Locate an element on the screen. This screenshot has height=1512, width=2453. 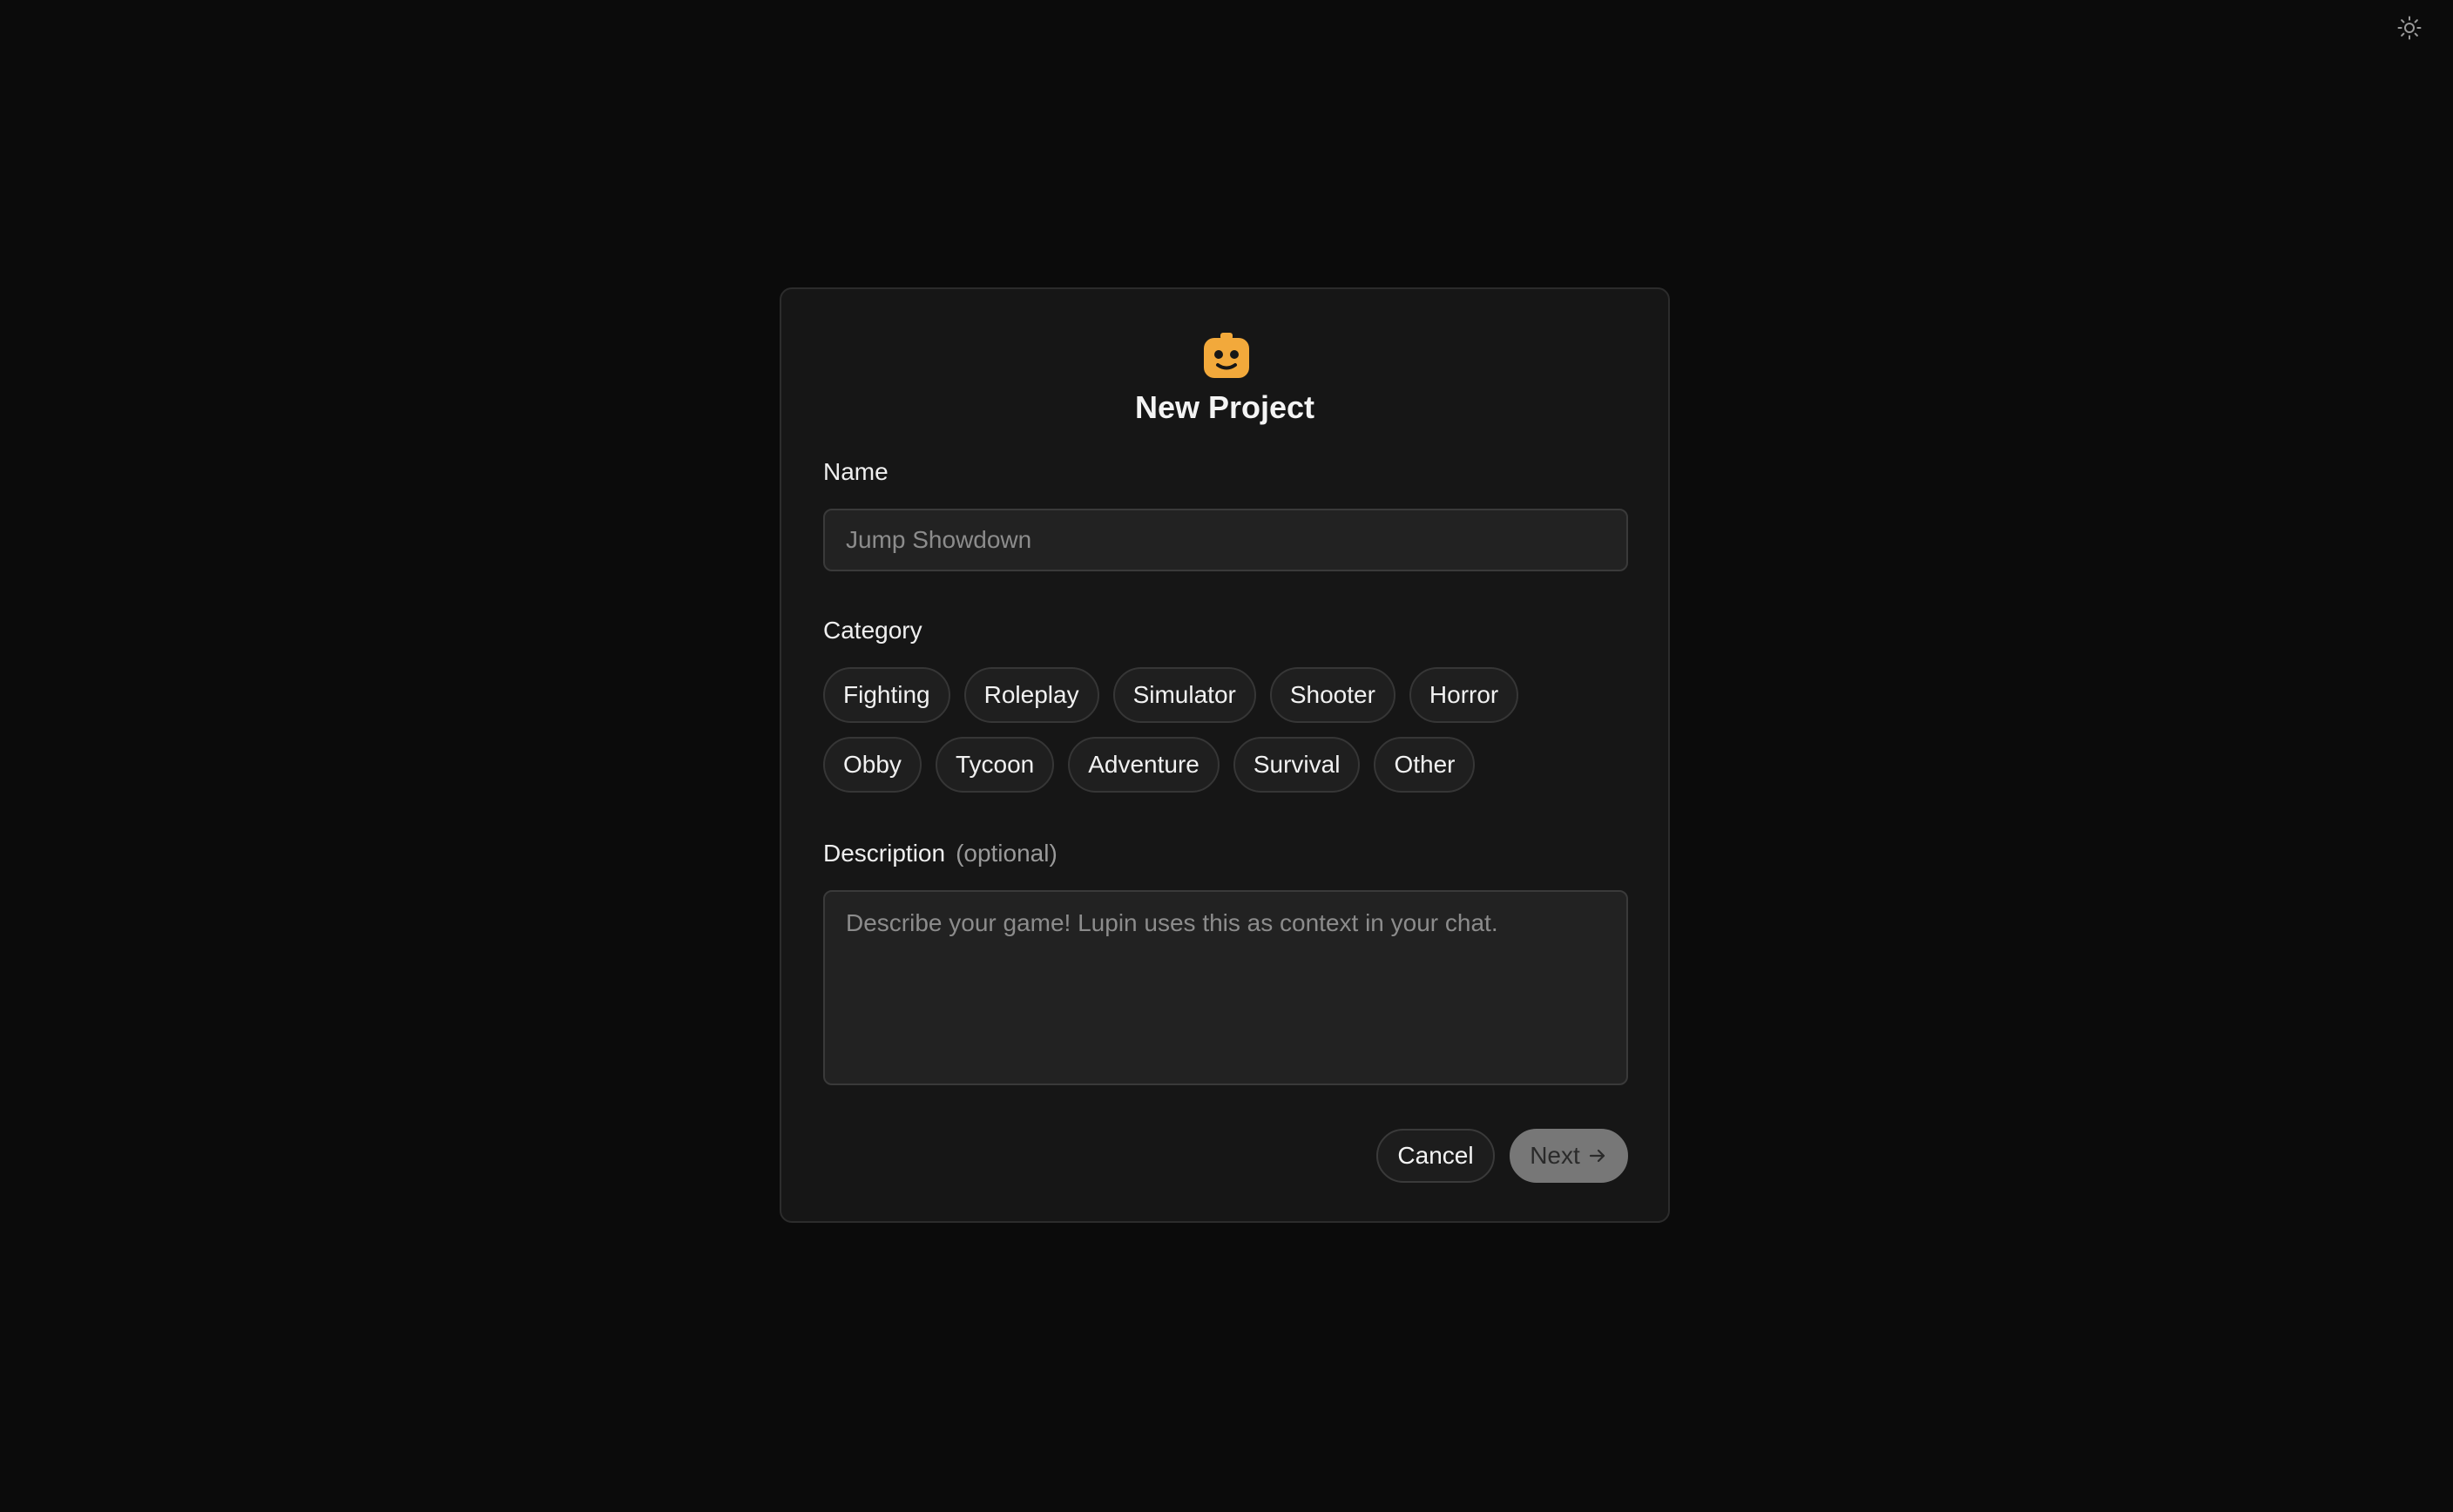
category-chip-shooter: Shooter is located at coordinates (1332, 695).